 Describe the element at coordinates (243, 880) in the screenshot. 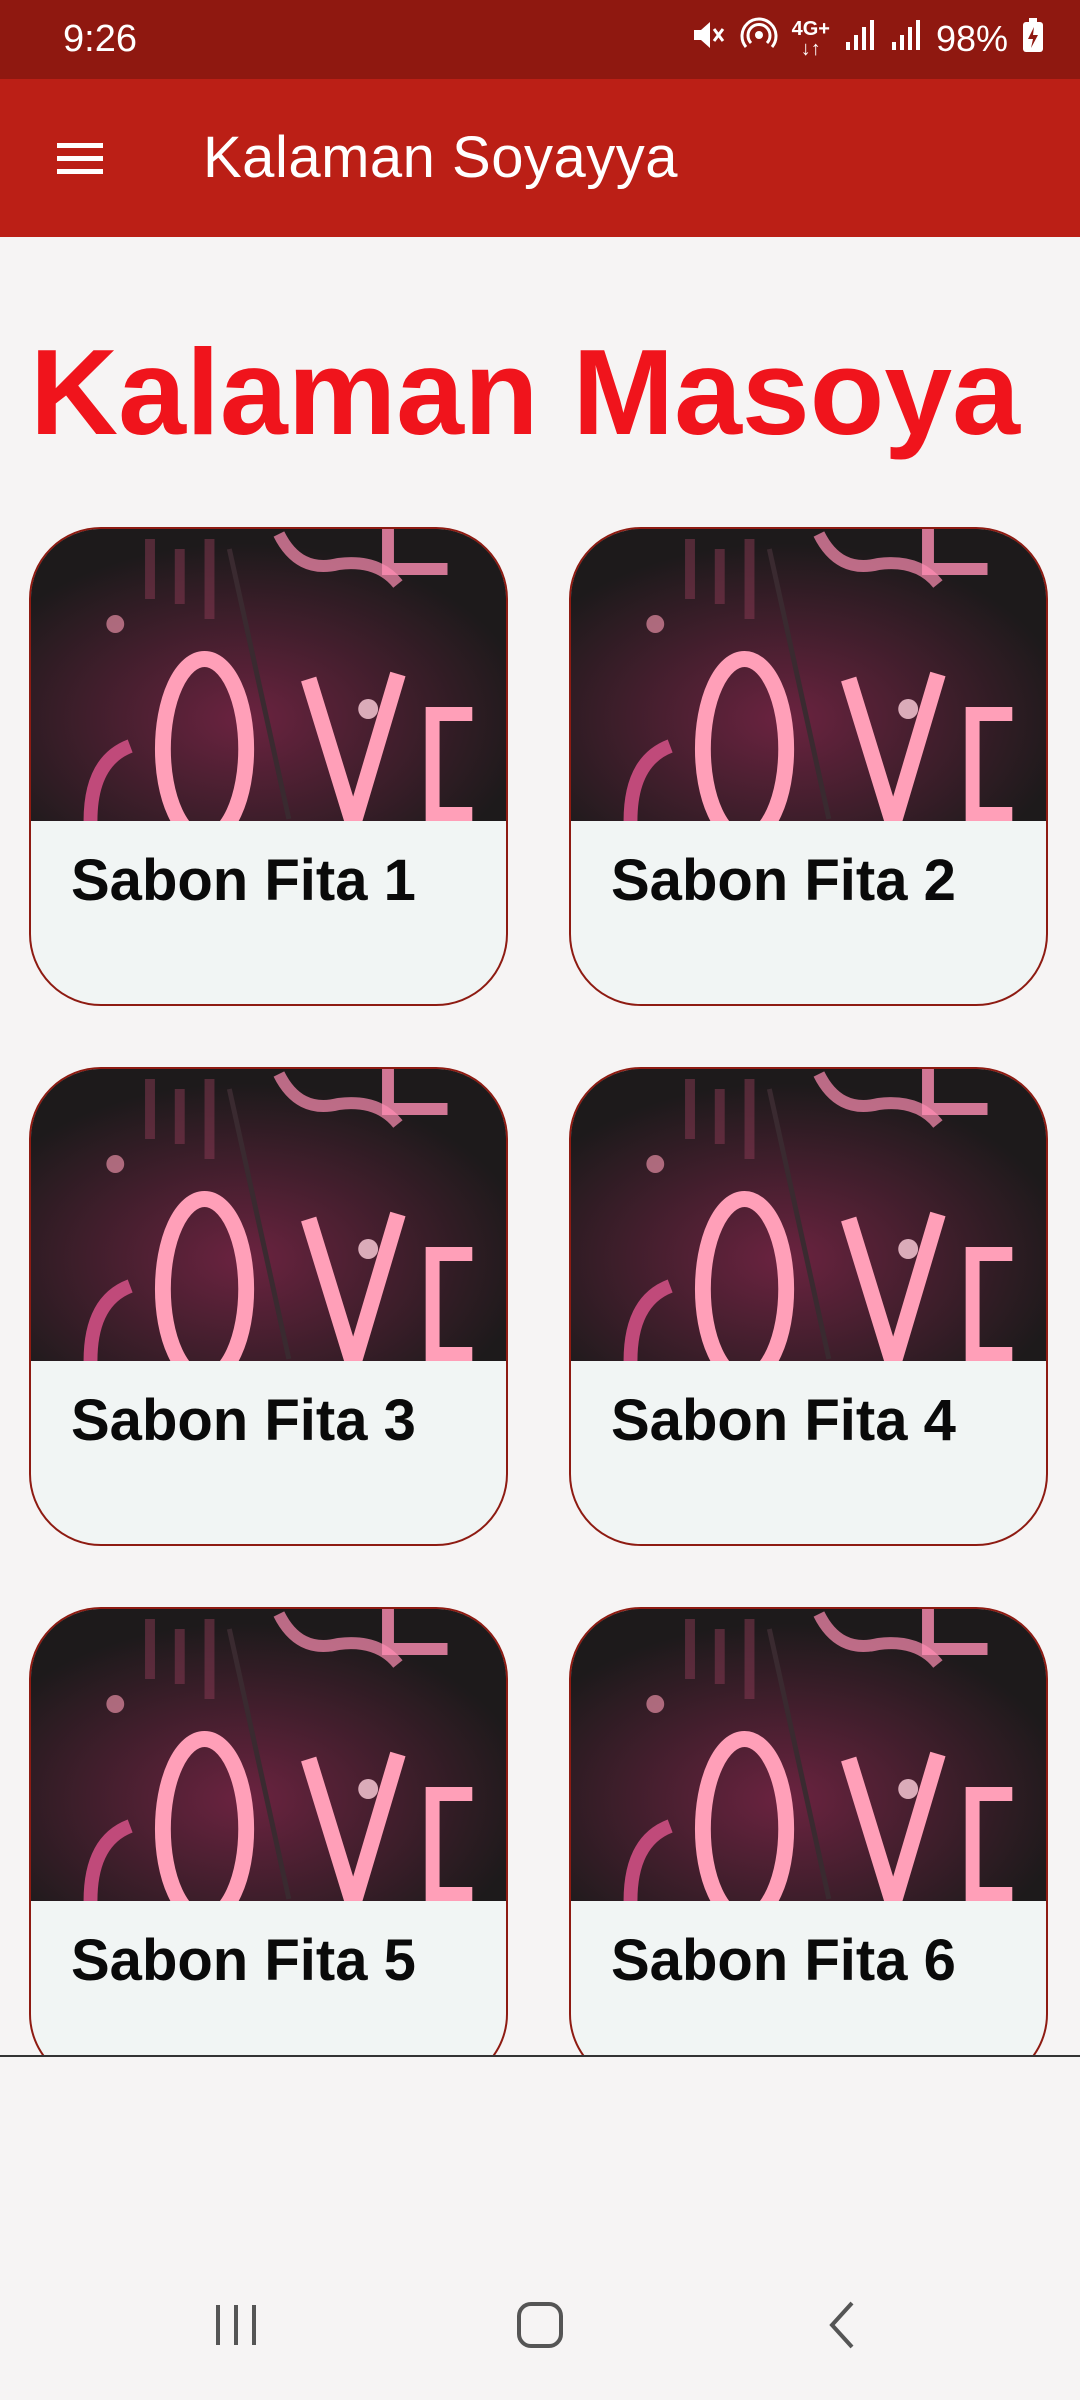

I see `card-label: Sabon Fita 1` at that location.